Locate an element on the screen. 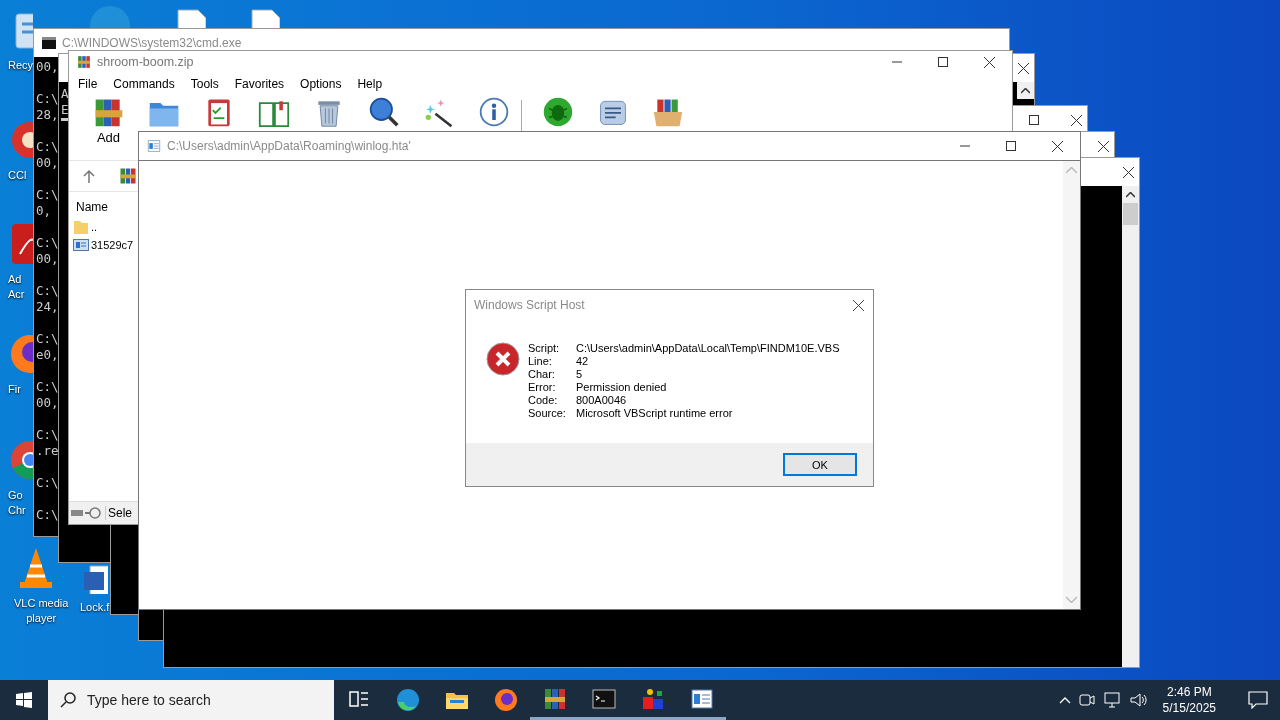 The width and height of the screenshot is (1280, 720). field-value: 42 is located at coordinates (583, 361).